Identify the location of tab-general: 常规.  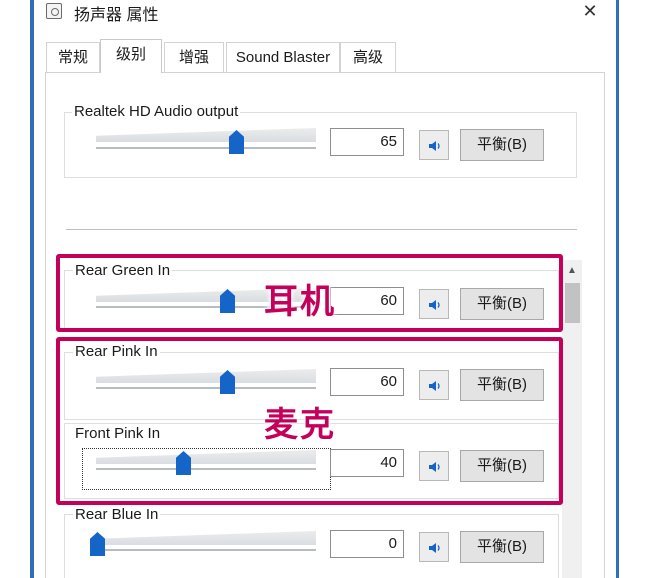
(73, 57).